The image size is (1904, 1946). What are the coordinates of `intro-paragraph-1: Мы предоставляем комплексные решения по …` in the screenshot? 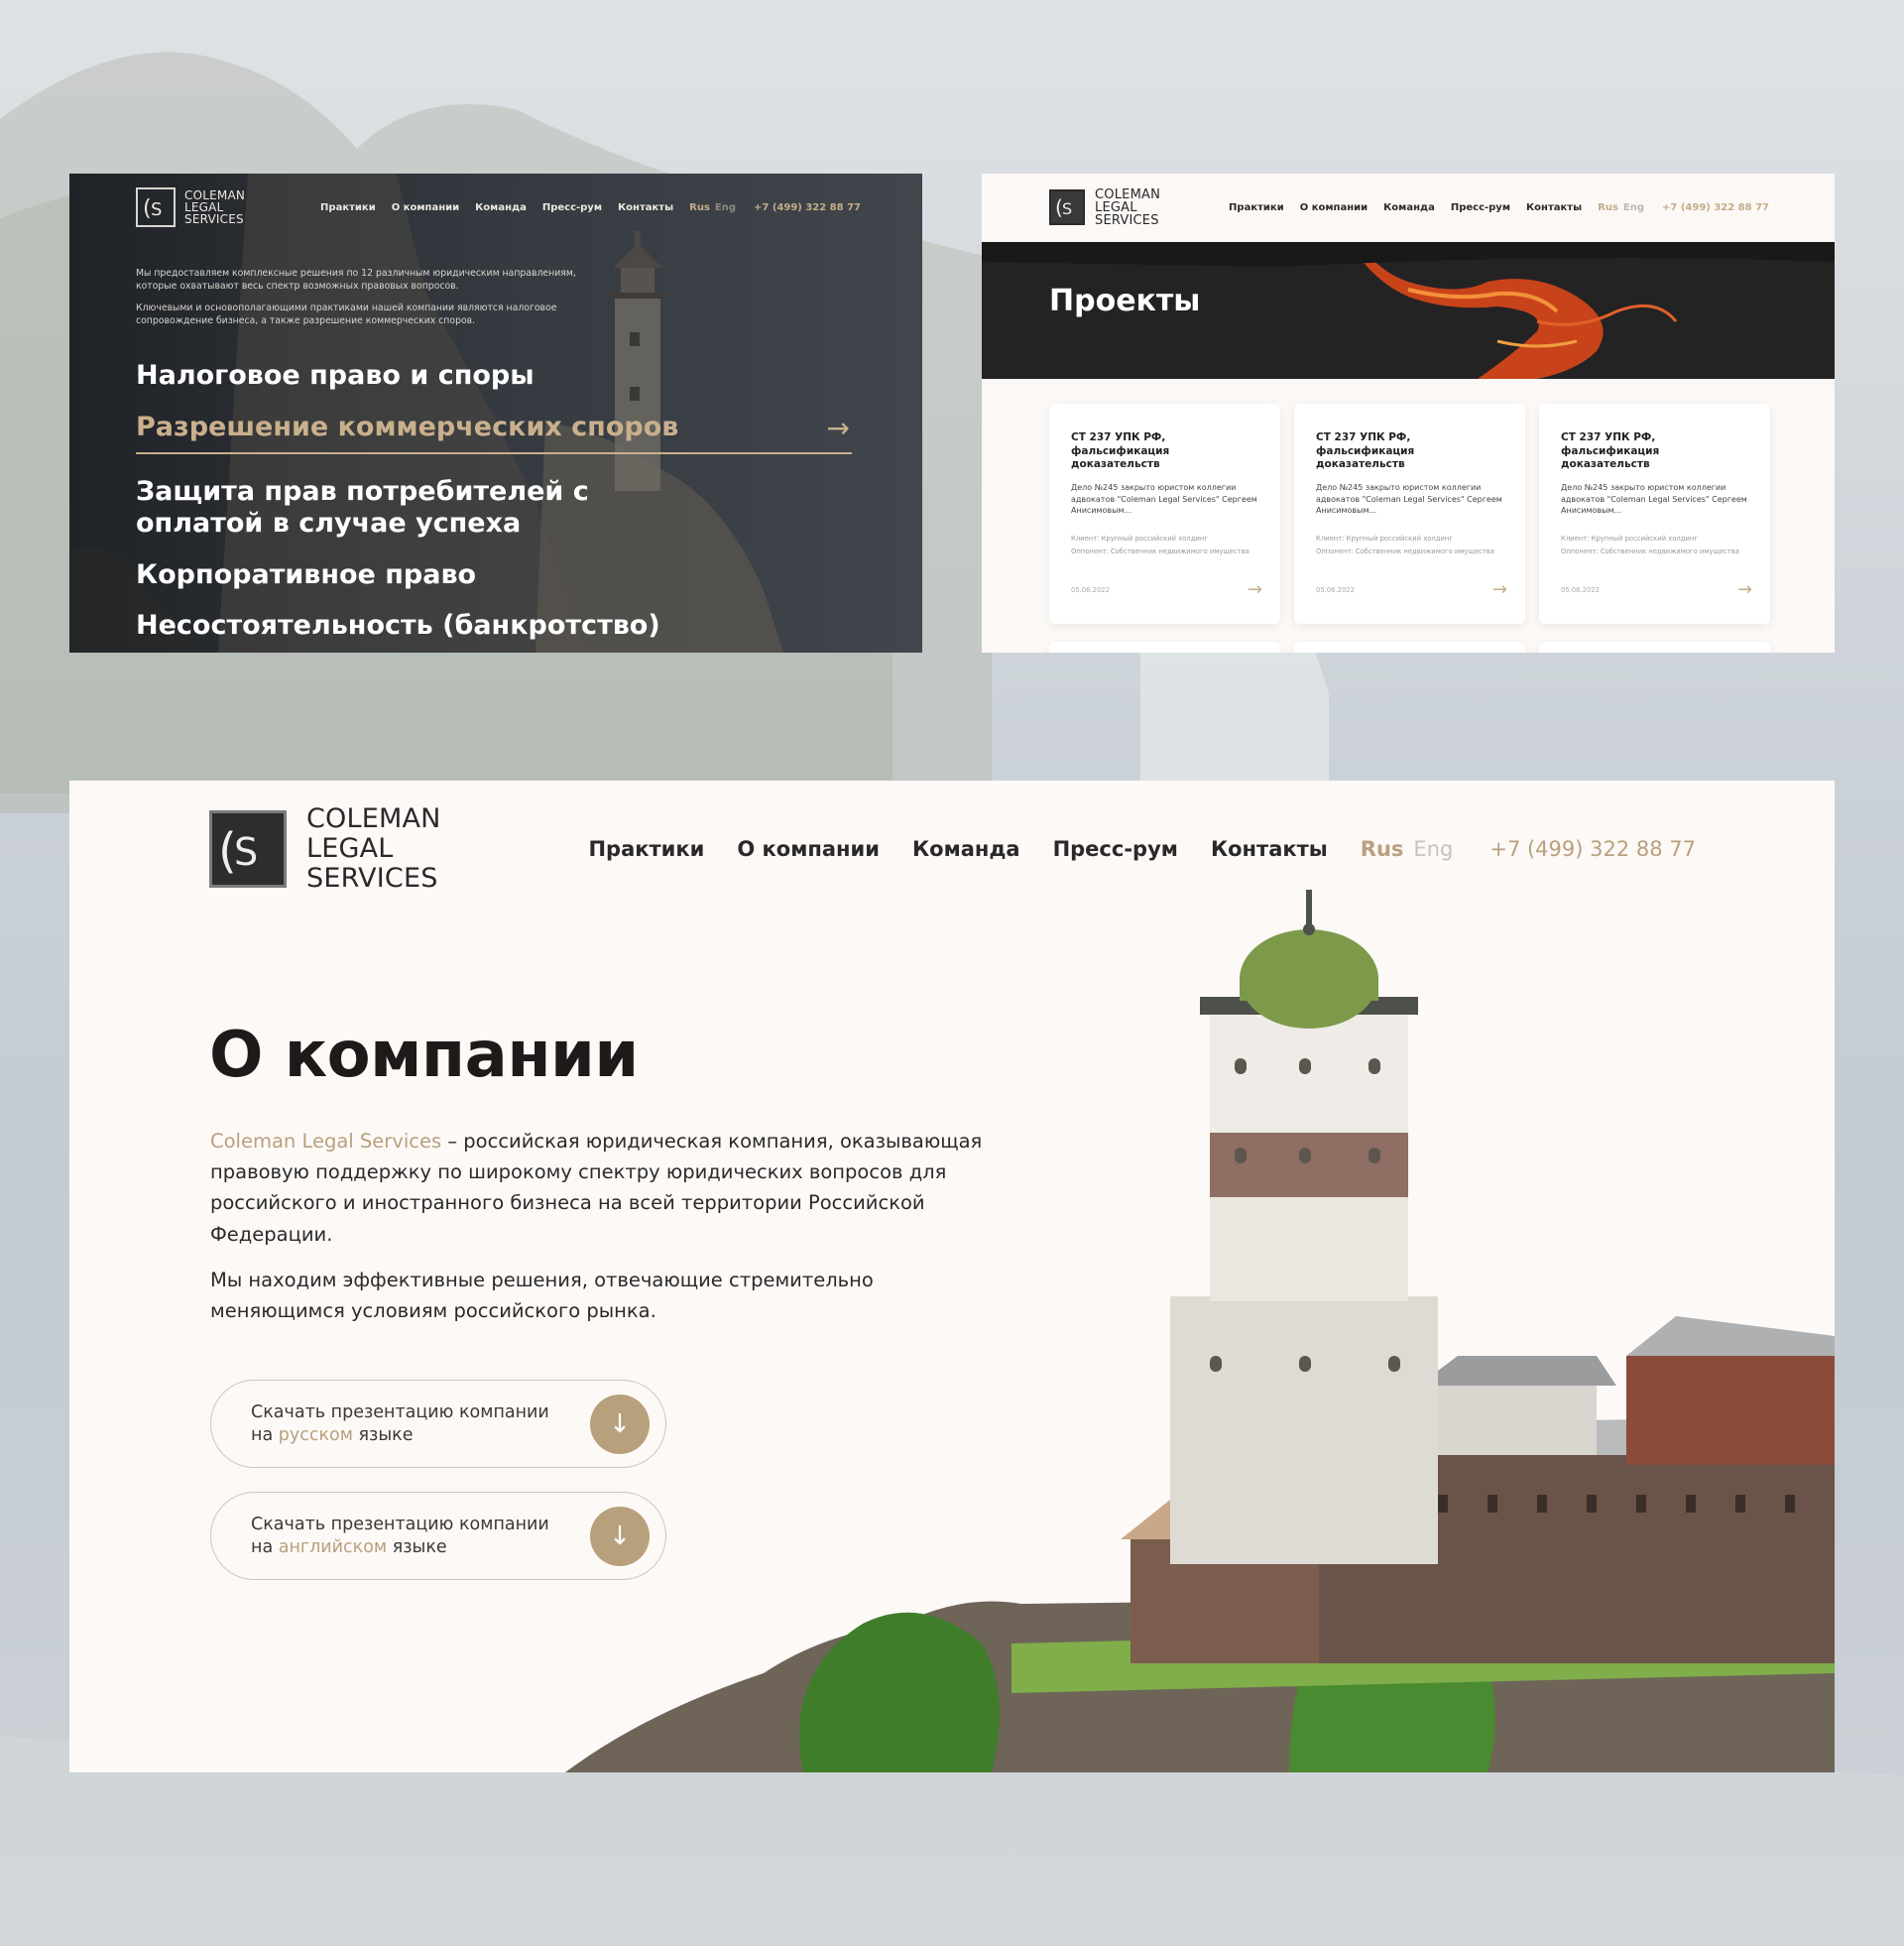 It's located at (356, 280).